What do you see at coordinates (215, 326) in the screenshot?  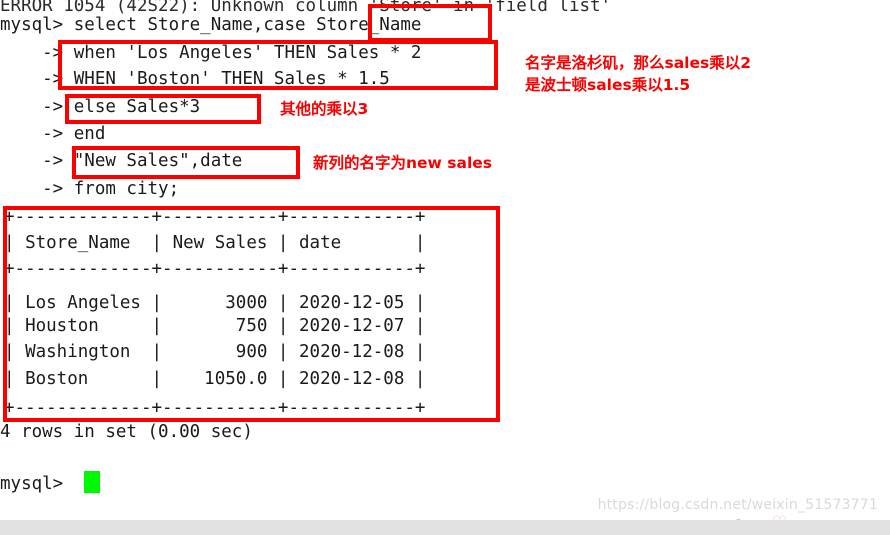 I see `terminal-line: | Houston | 750 | 2020-12-07 |` at bounding box center [215, 326].